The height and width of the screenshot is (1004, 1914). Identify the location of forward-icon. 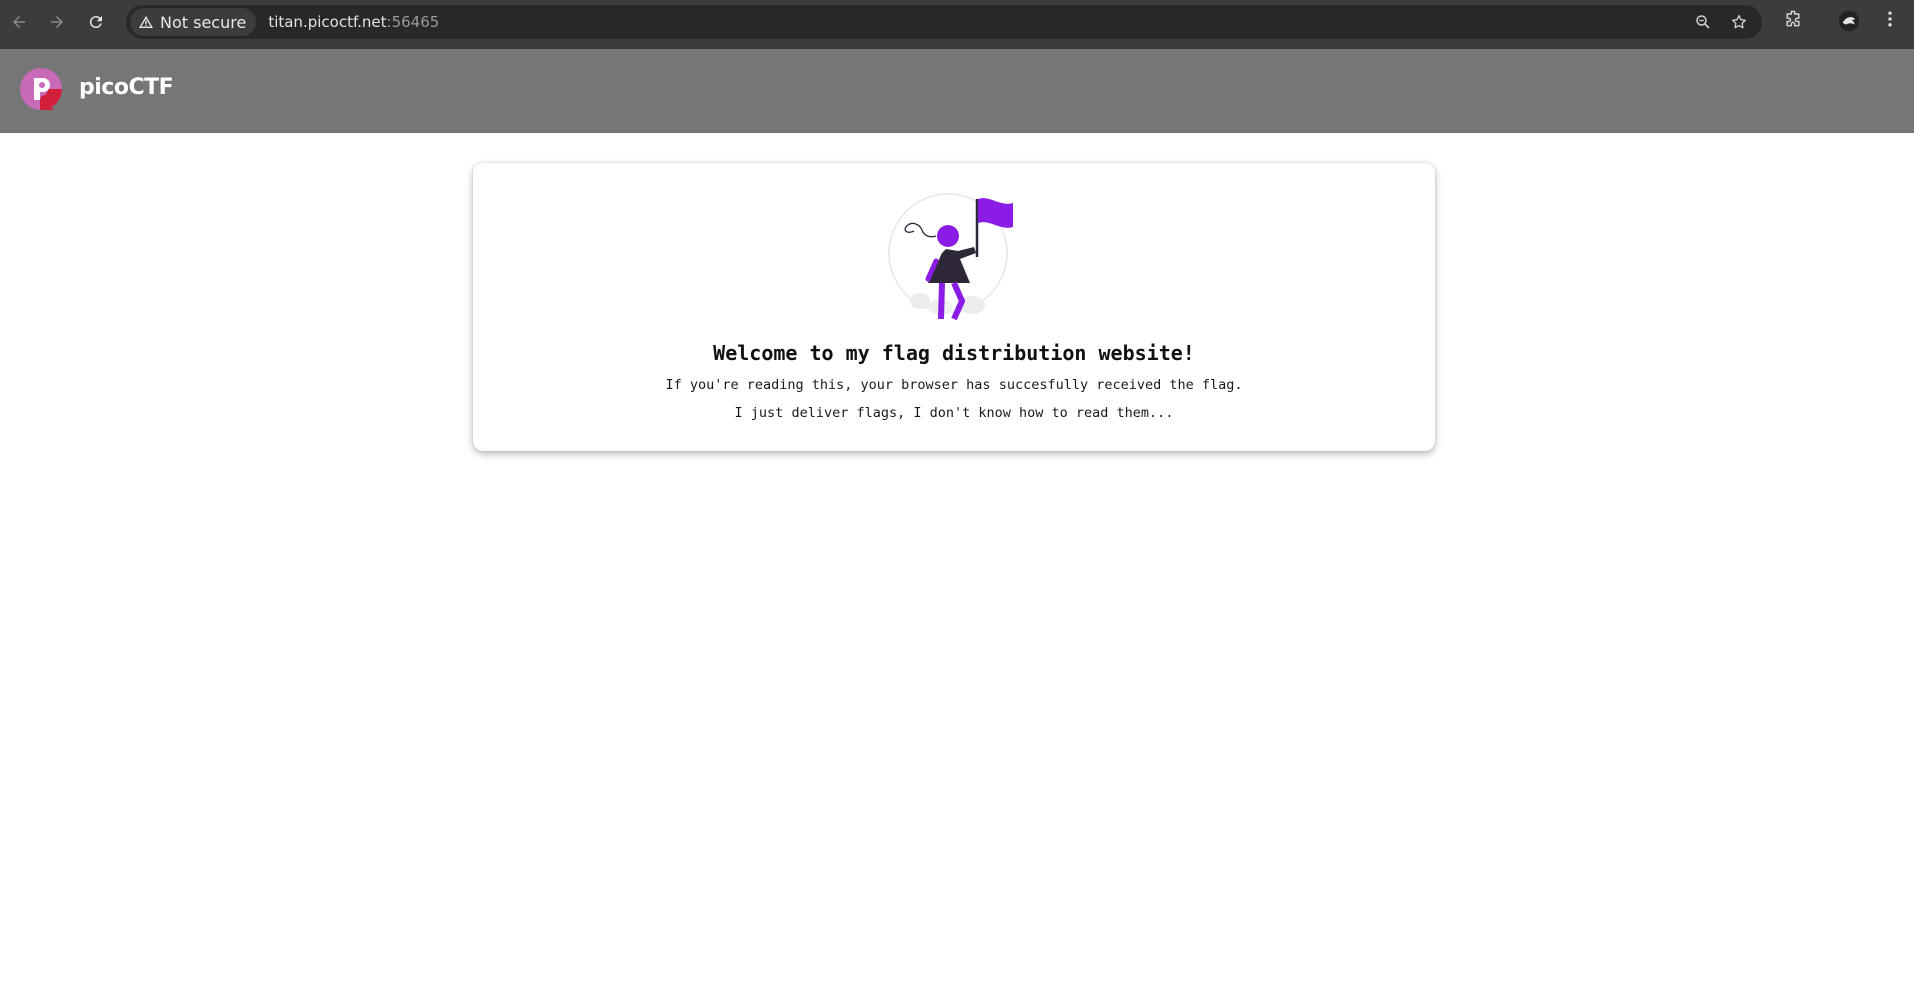
(57, 22).